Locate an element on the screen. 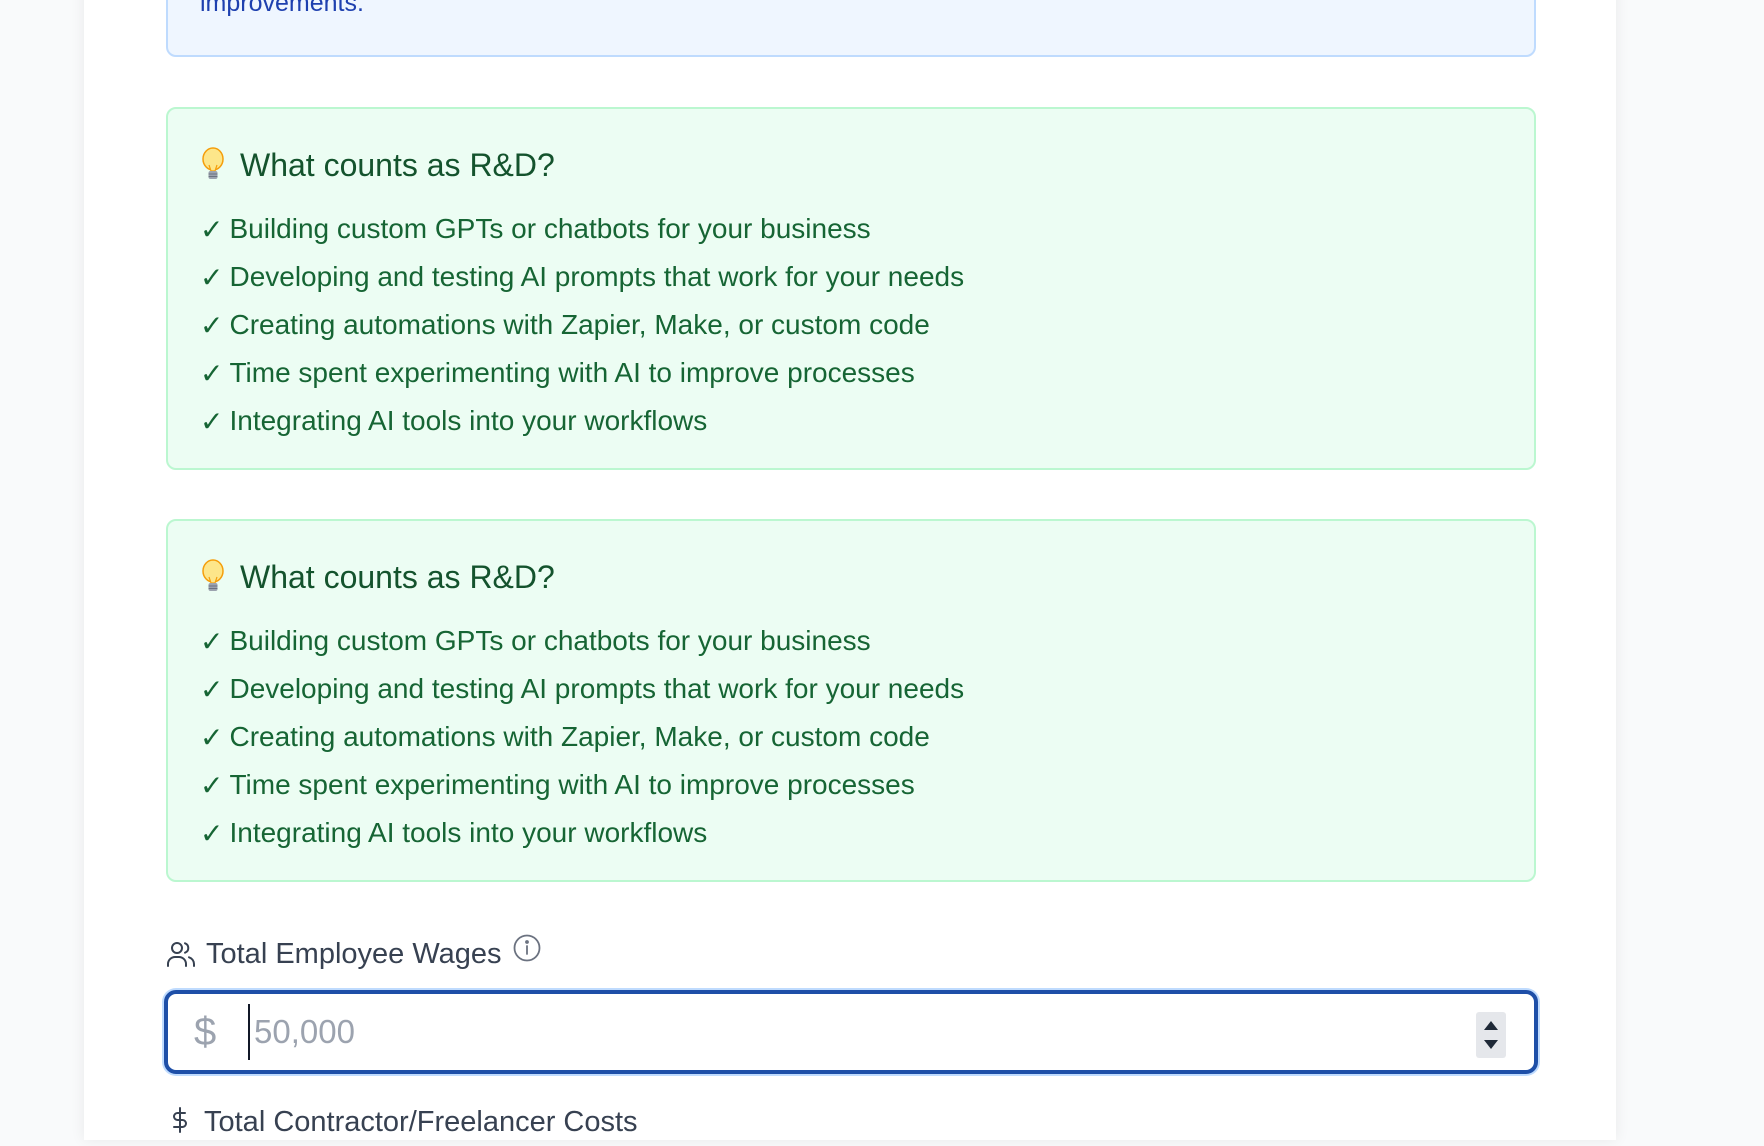 This screenshot has height=1146, width=1764. dollar-sign-icon: $ is located at coordinates (205, 1031).